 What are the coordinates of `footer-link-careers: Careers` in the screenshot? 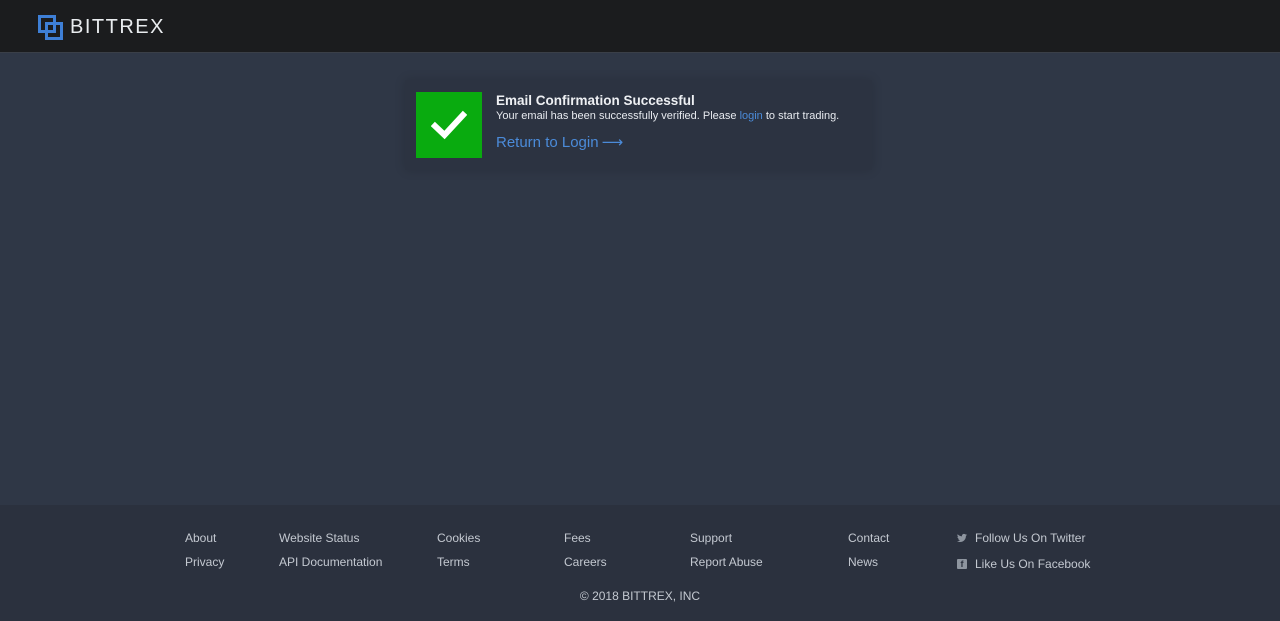 It's located at (585, 562).